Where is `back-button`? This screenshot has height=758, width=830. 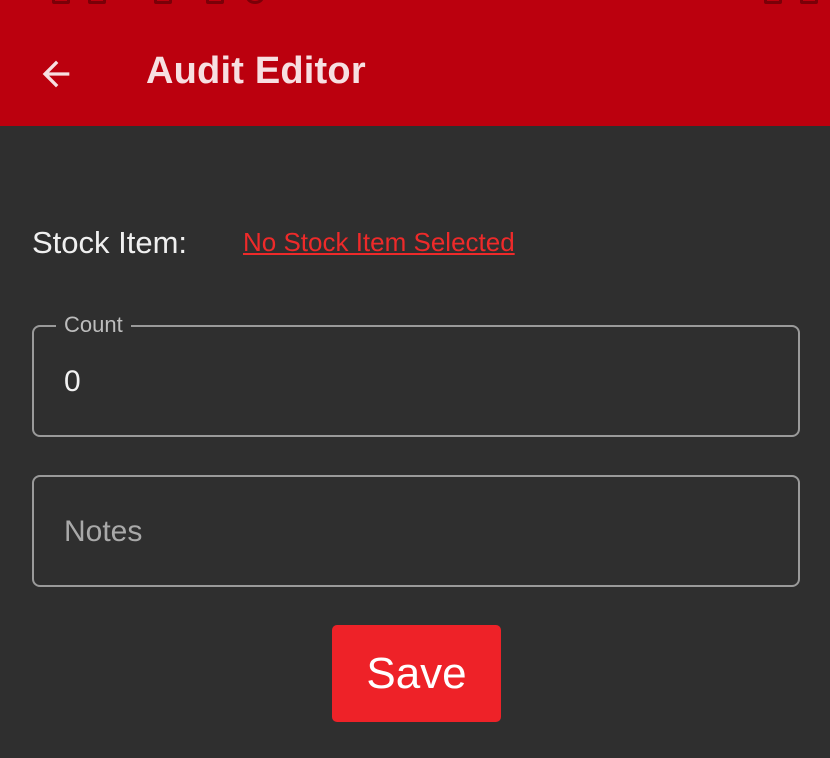 back-button is located at coordinates (56, 74).